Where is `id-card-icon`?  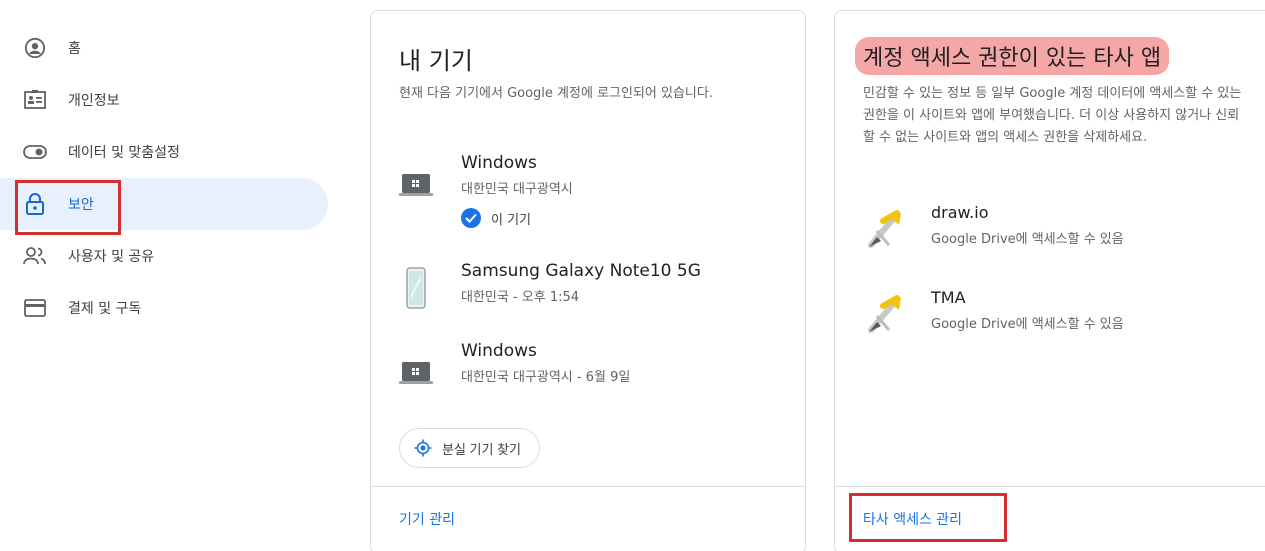 id-card-icon is located at coordinates (35, 100).